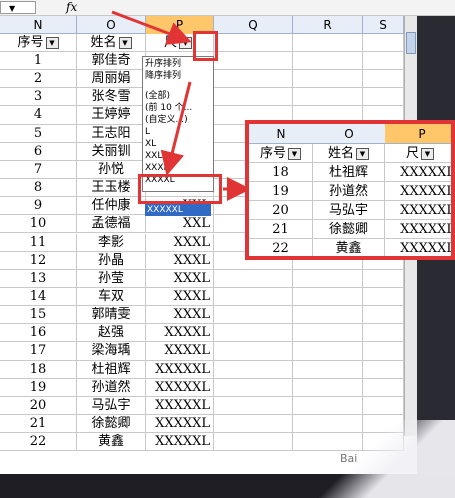 Image resolution: width=455 pixels, height=498 pixels. Describe the element at coordinates (12, 8) in the screenshot. I see `chevron-down-icon: ▼` at that location.